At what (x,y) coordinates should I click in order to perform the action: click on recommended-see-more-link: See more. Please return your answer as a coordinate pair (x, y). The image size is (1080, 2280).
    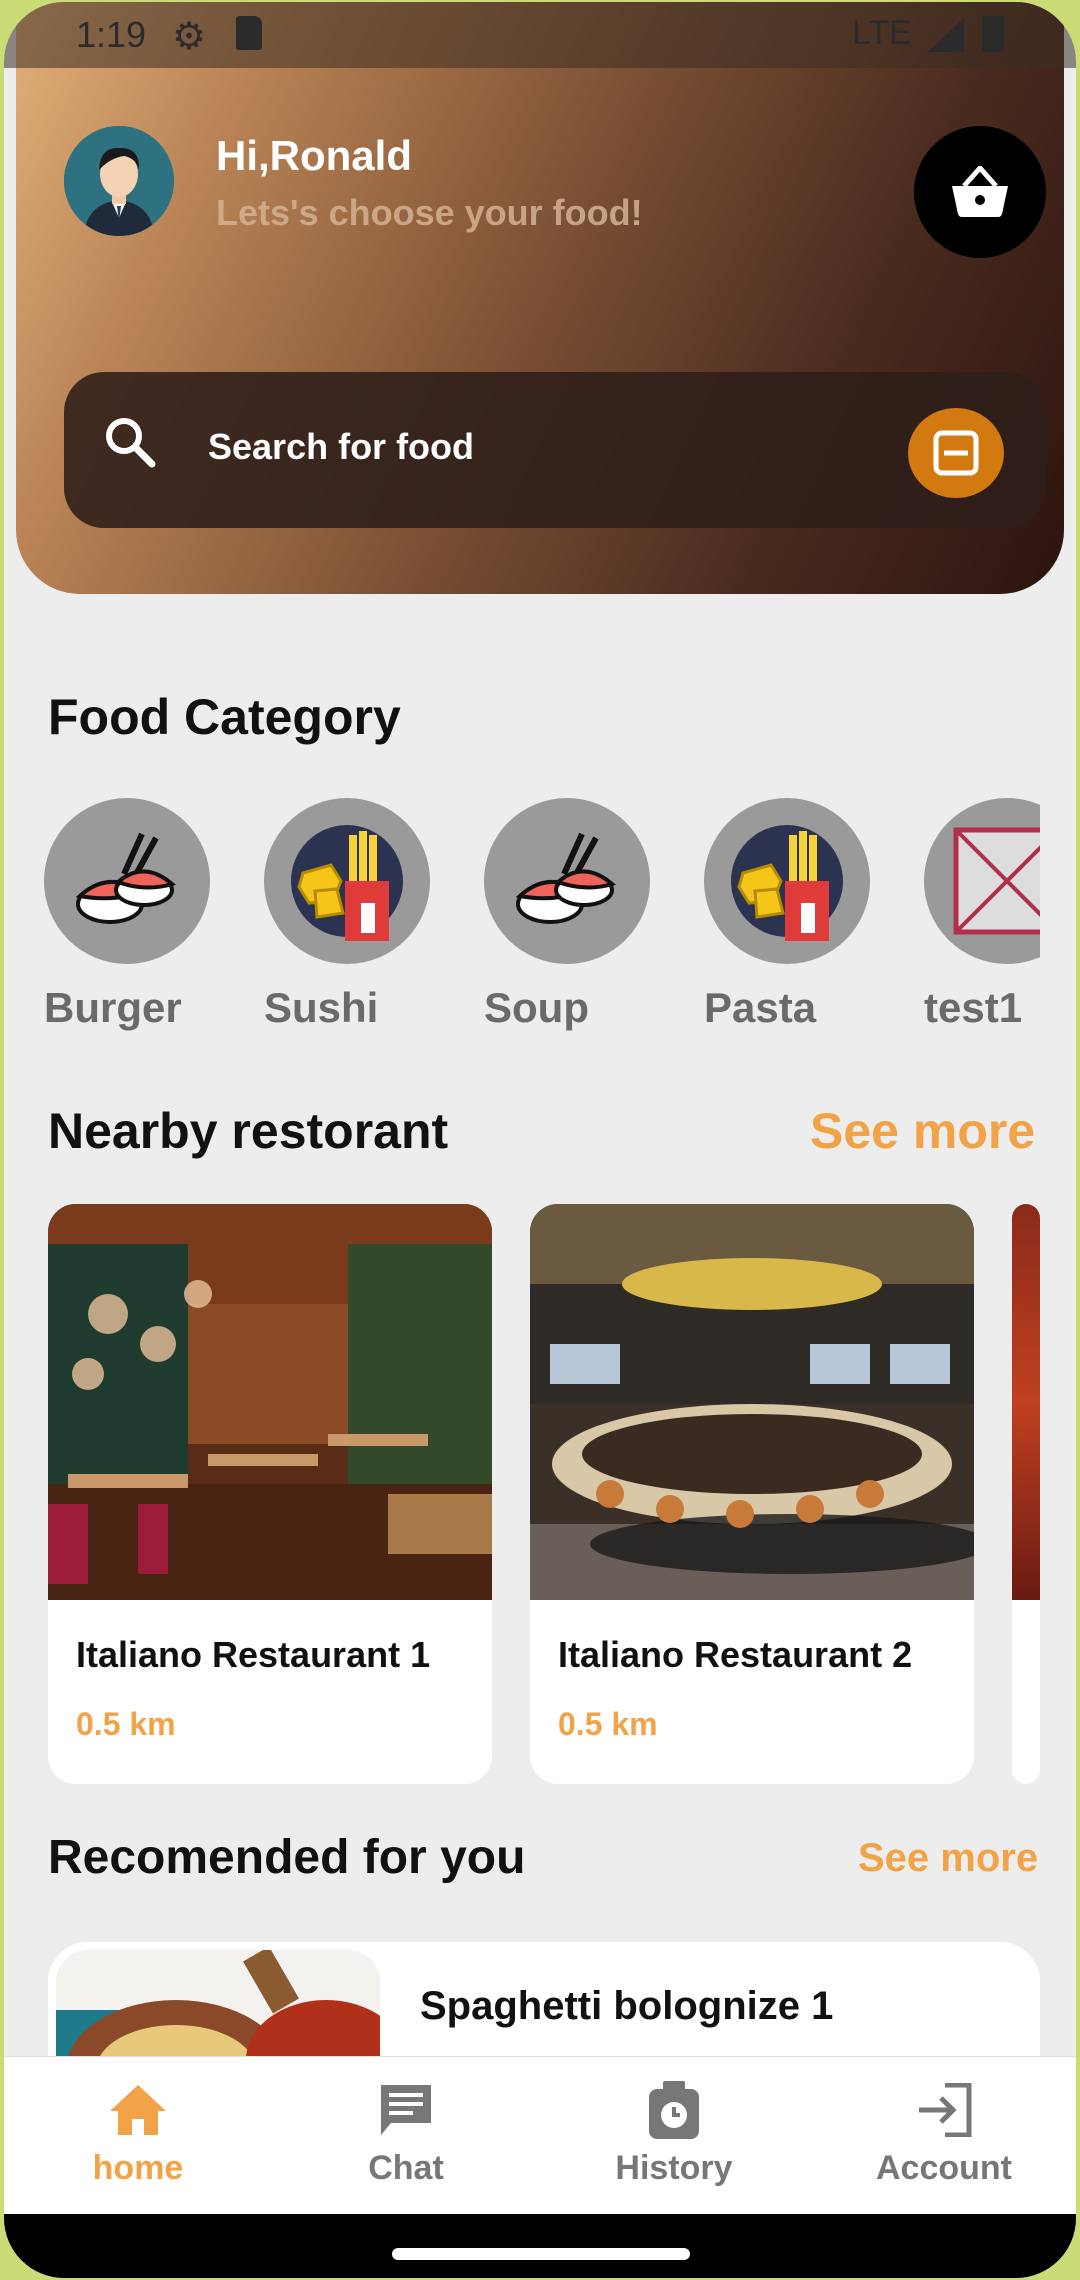
    Looking at the image, I should click on (948, 1858).